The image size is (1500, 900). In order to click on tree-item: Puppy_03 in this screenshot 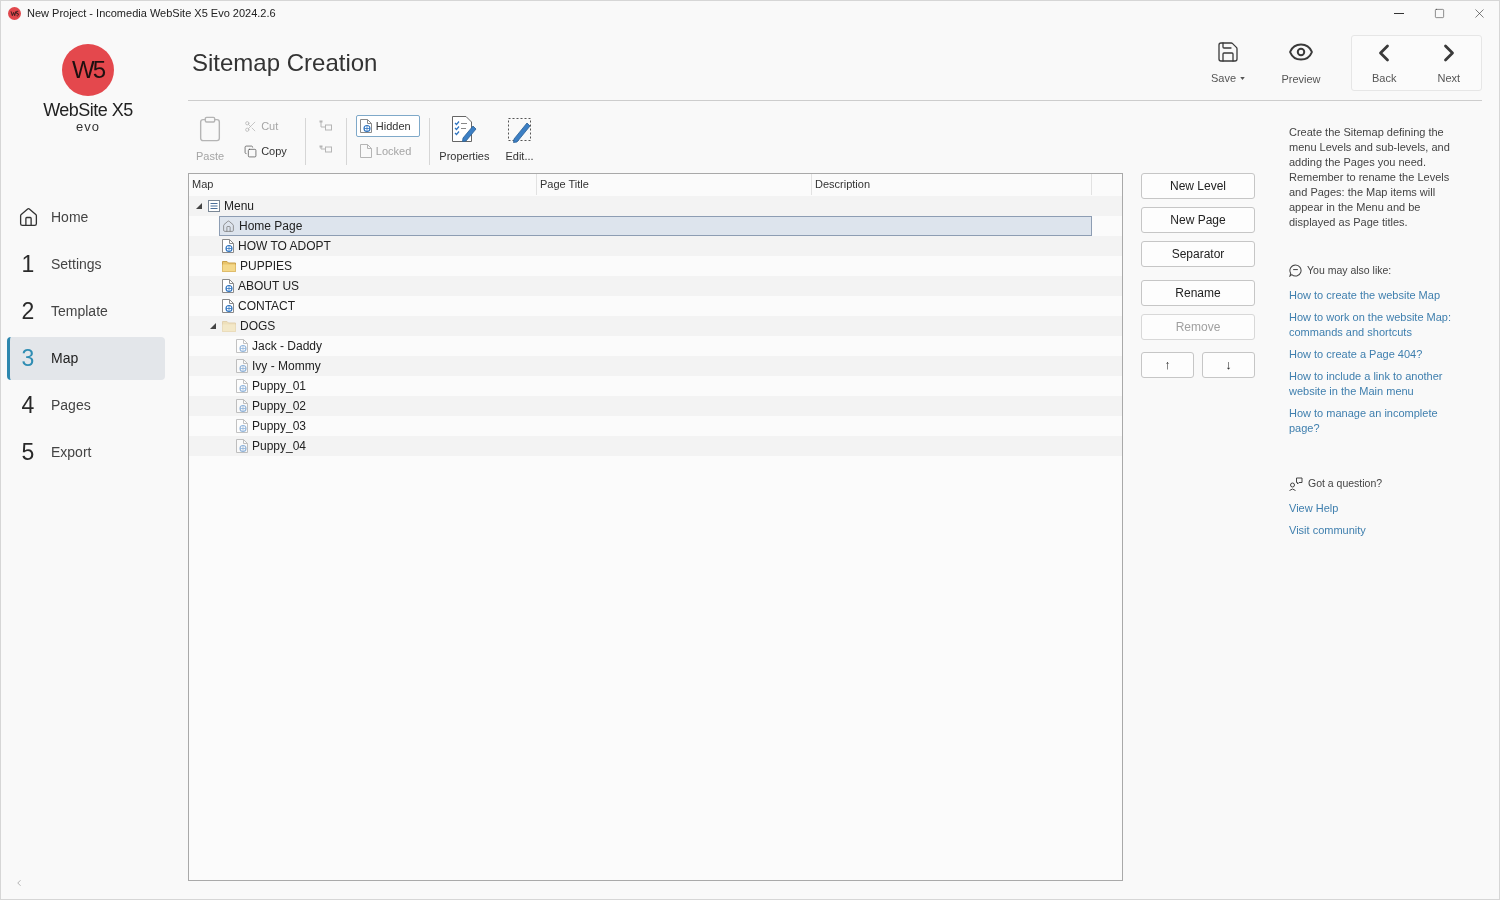, I will do `click(272, 426)`.